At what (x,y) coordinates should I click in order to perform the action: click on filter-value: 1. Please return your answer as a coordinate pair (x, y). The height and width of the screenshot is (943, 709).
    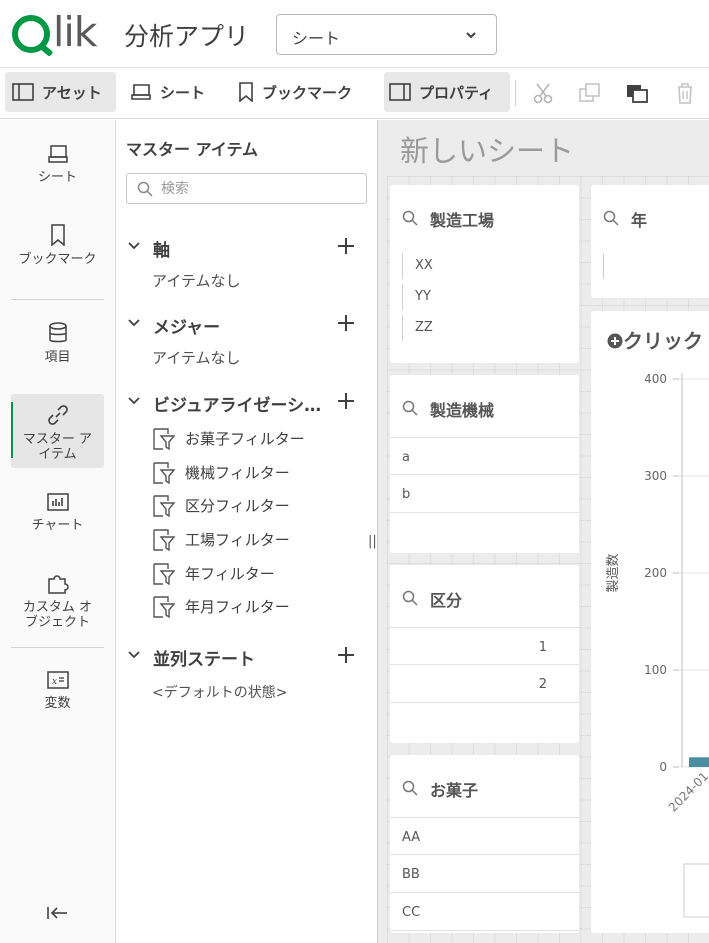
    Looking at the image, I should click on (484, 646).